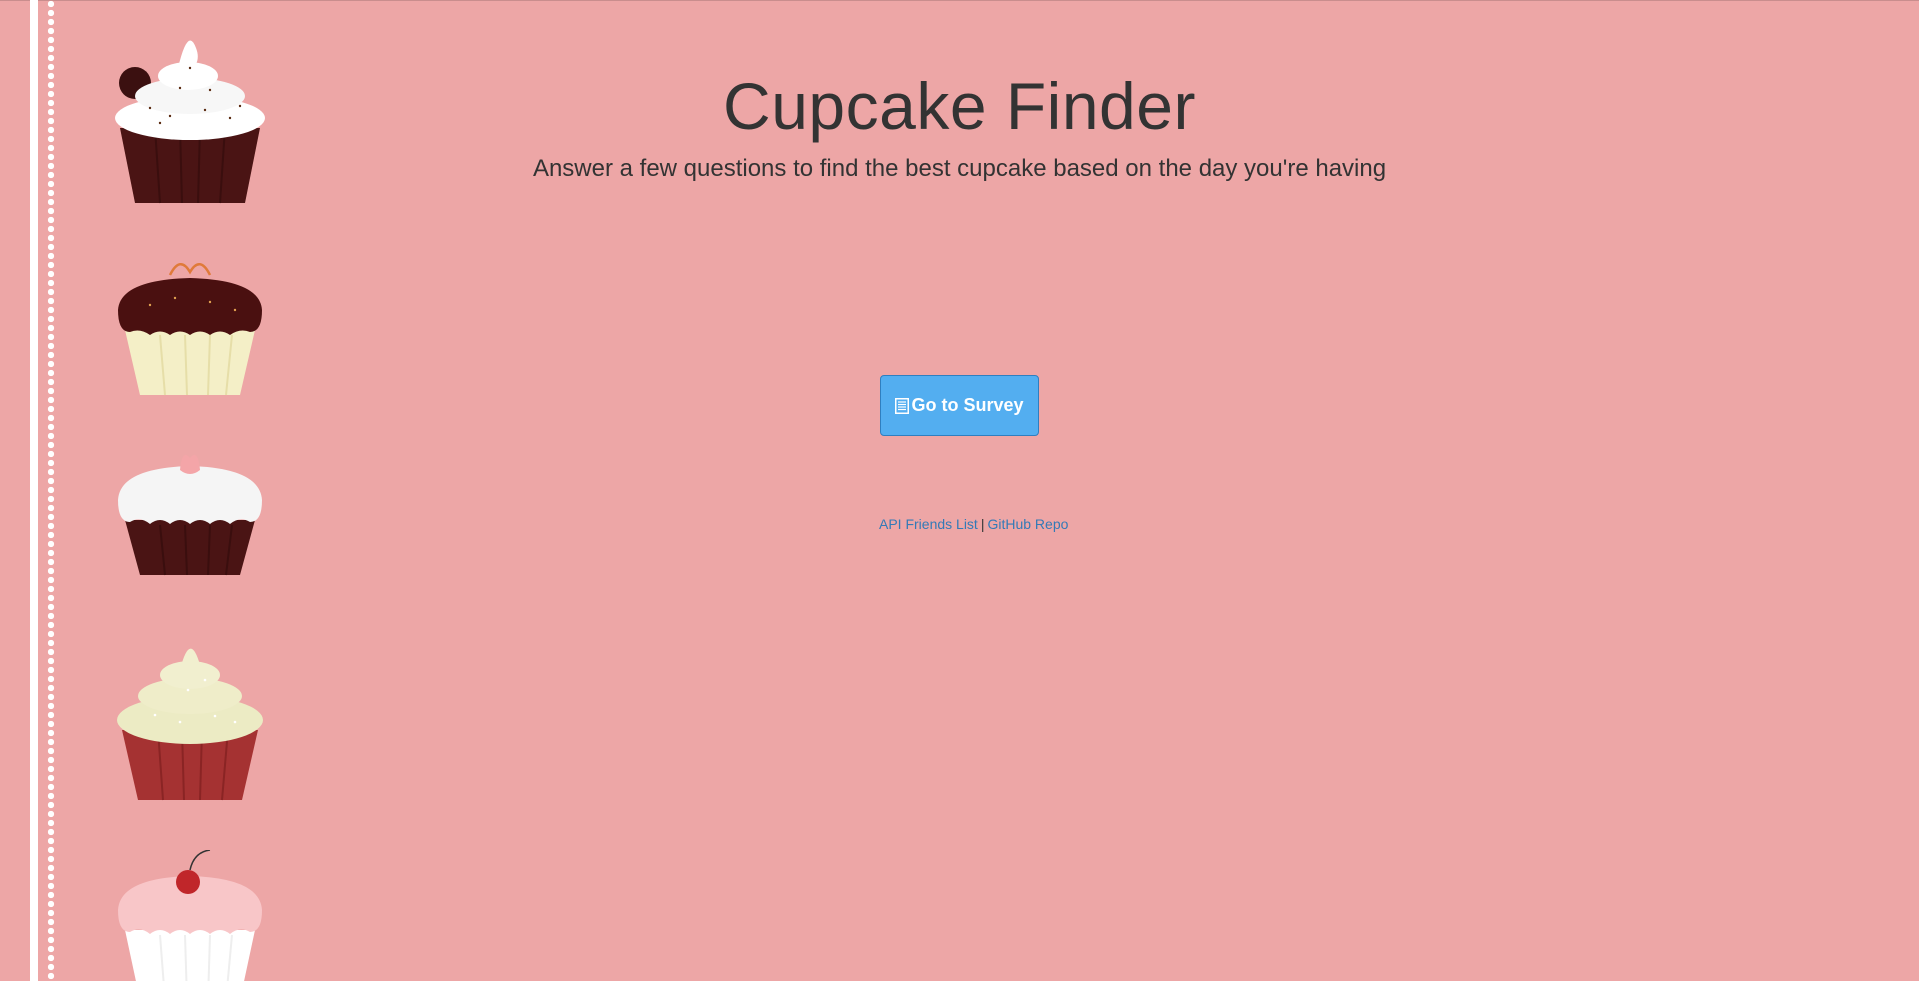  What do you see at coordinates (1027, 524) in the screenshot?
I see `github-repo-link: GitHub Repo` at bounding box center [1027, 524].